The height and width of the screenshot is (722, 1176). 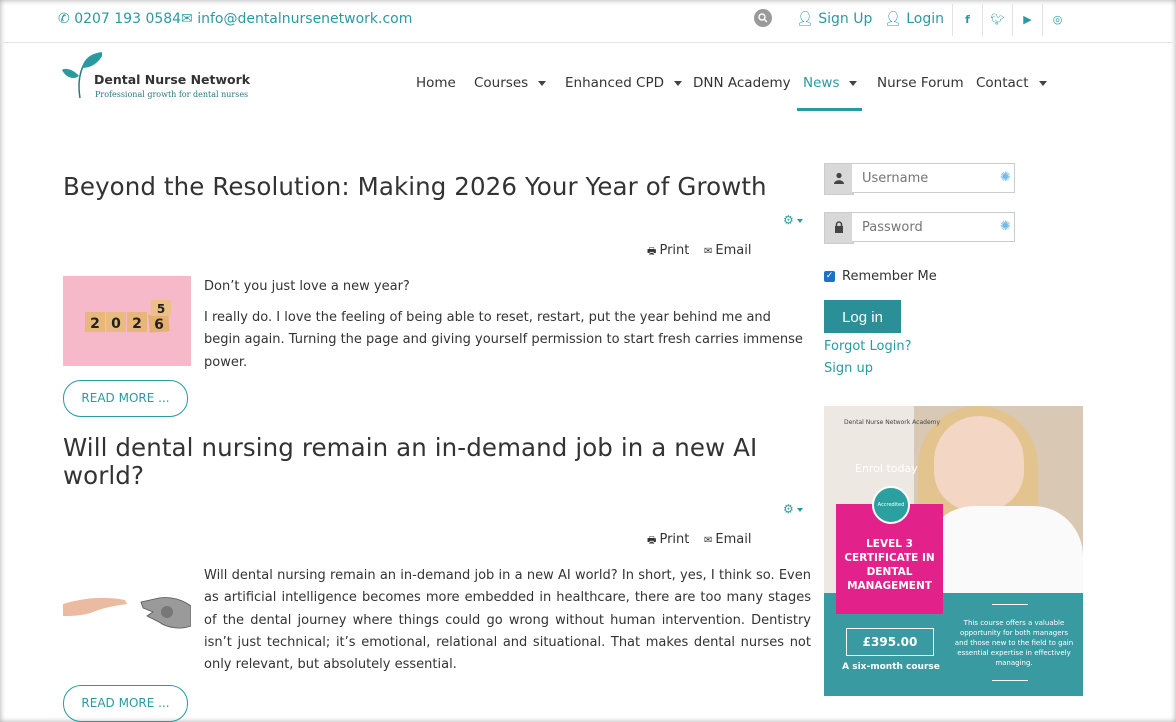 I want to click on remember-me: ✓ Remember Me, so click(x=880, y=276).